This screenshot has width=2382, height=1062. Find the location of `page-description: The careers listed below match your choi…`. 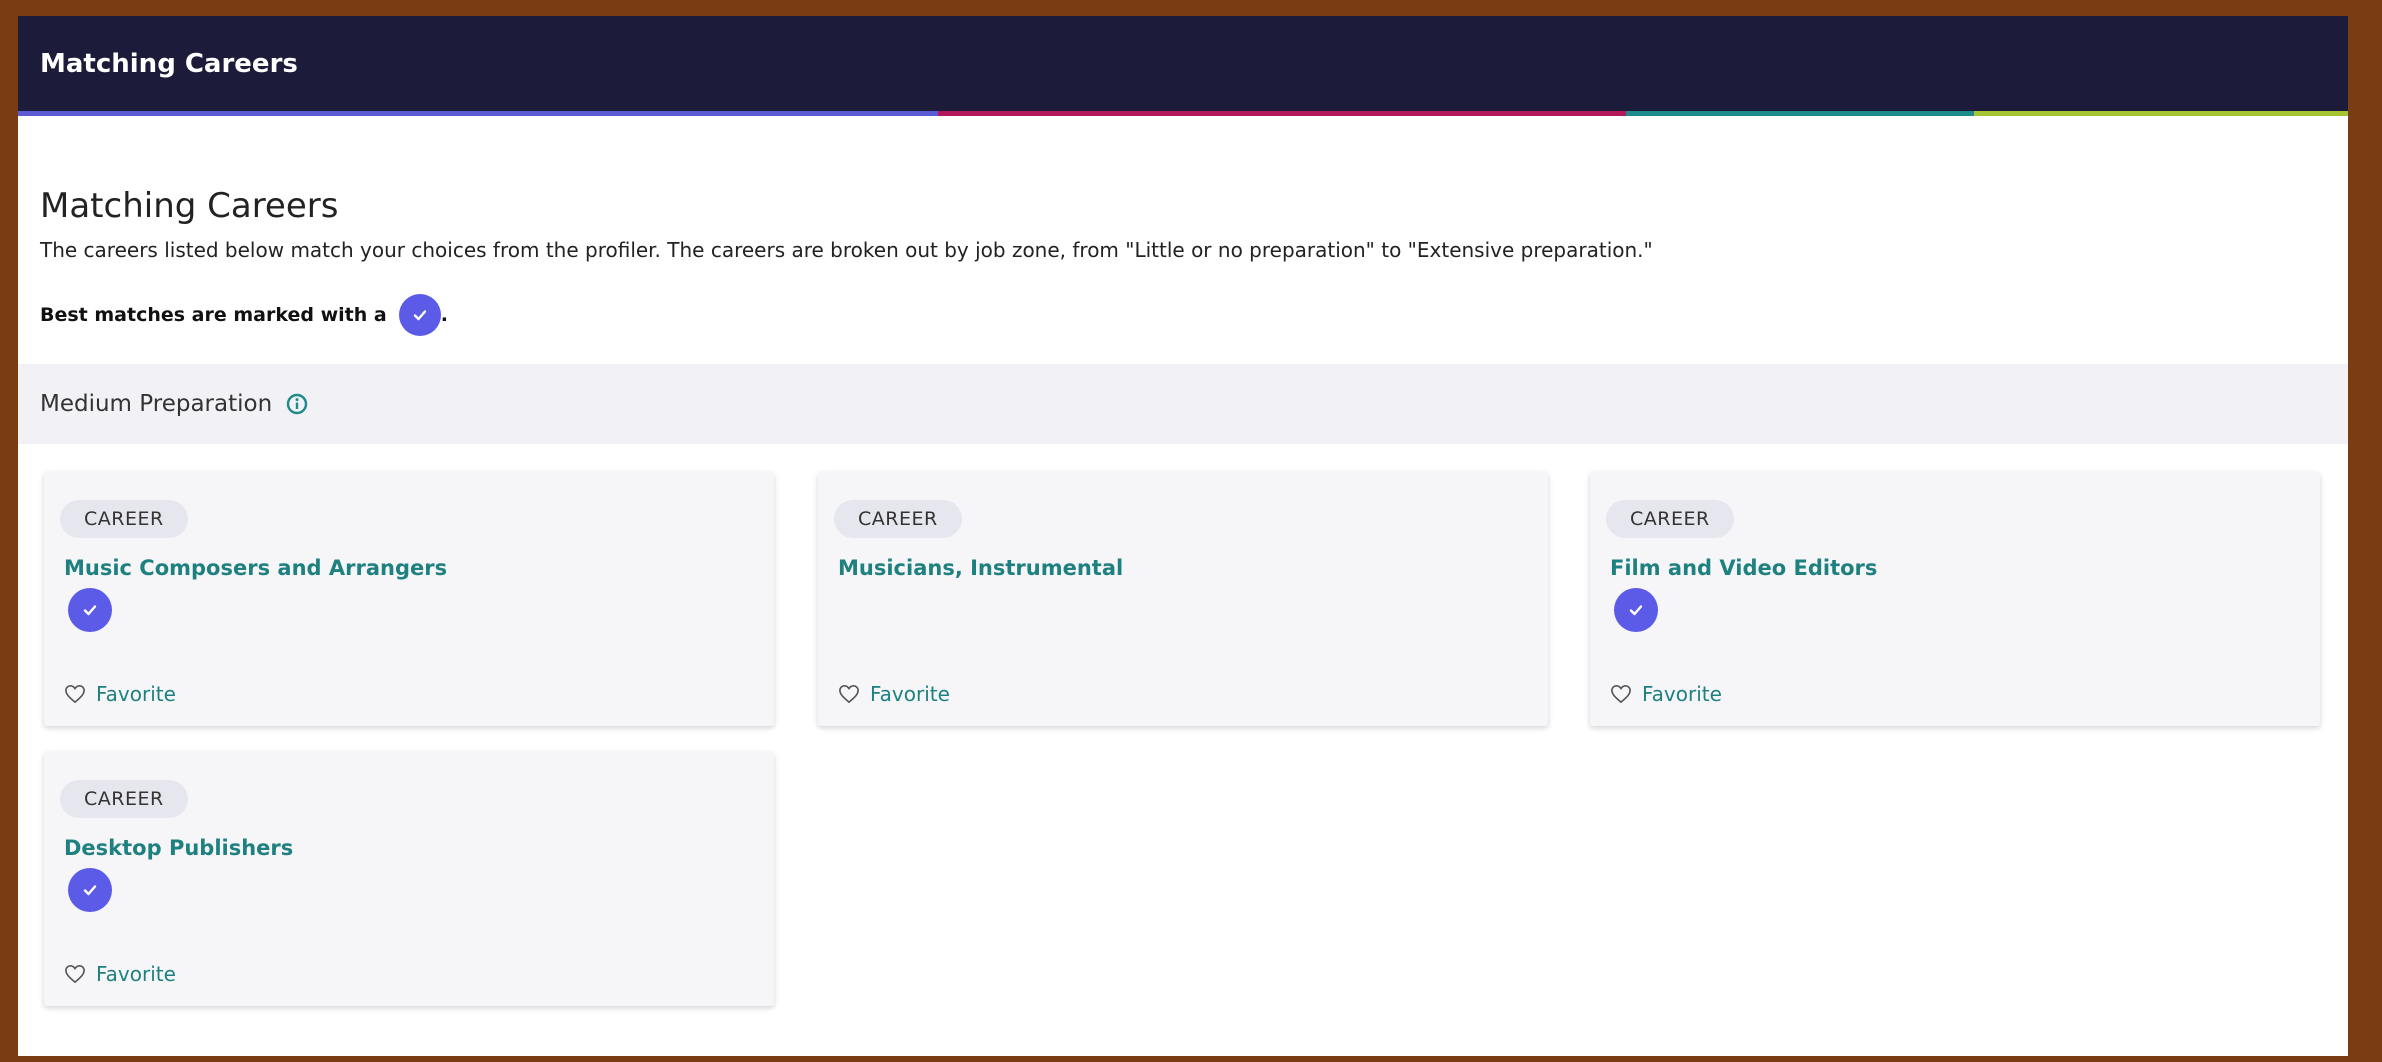

page-description: The careers listed below match your choi… is located at coordinates (846, 250).